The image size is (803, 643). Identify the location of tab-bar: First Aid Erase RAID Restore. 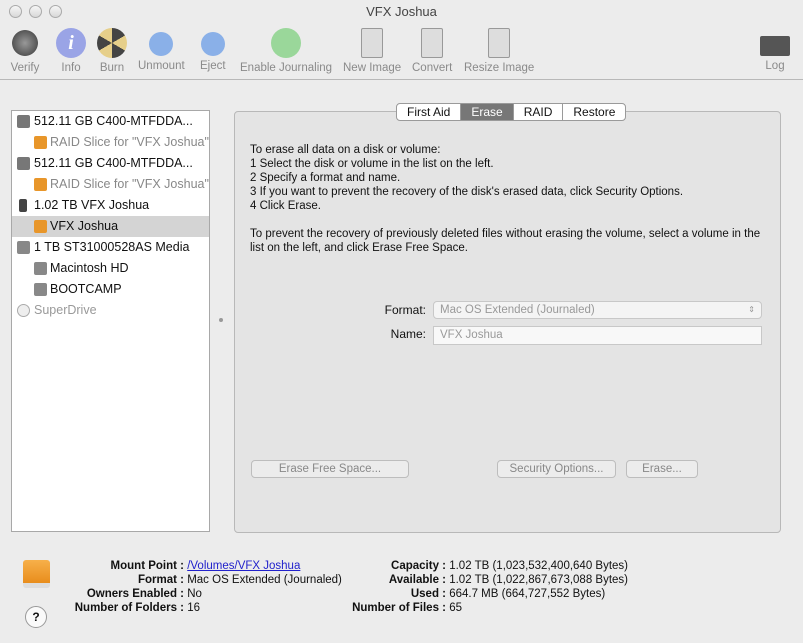
(511, 112).